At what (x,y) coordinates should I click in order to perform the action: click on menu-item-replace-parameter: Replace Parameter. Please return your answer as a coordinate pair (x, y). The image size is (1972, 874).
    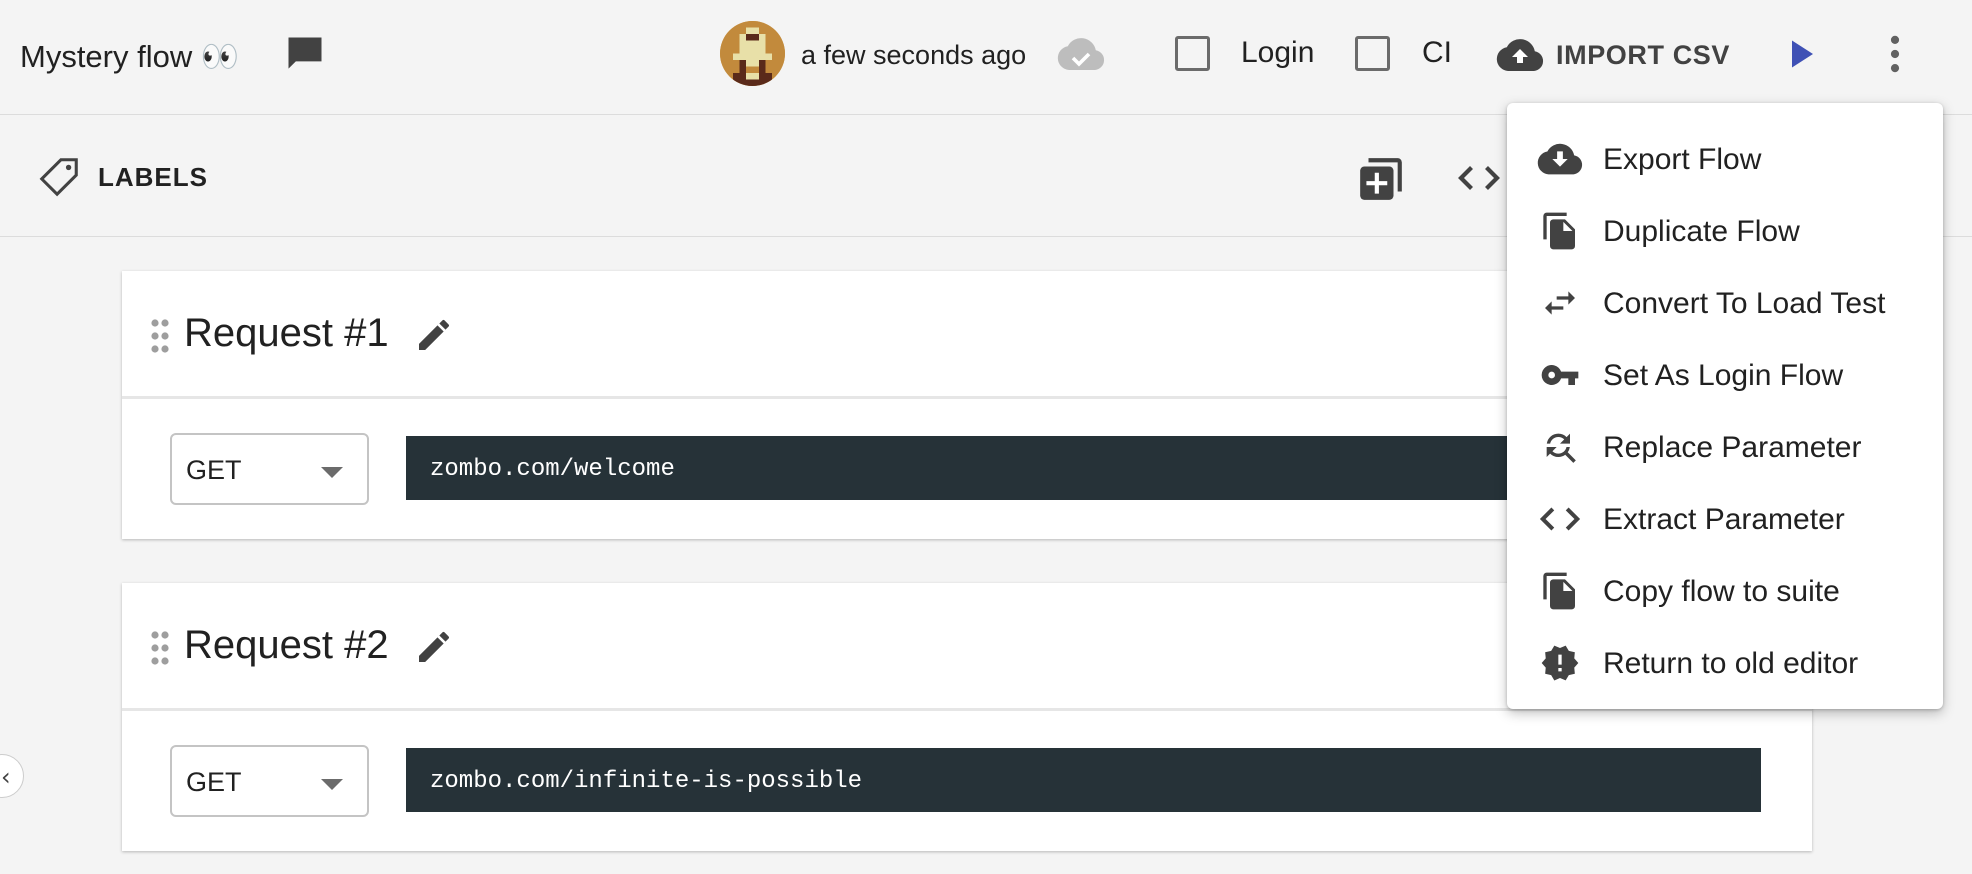
    Looking at the image, I should click on (1725, 447).